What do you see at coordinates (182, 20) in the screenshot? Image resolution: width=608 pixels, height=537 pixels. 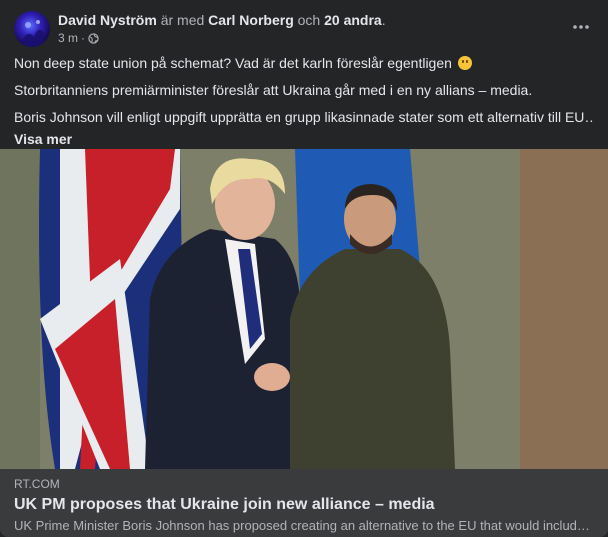 I see `with-text: är med` at bounding box center [182, 20].